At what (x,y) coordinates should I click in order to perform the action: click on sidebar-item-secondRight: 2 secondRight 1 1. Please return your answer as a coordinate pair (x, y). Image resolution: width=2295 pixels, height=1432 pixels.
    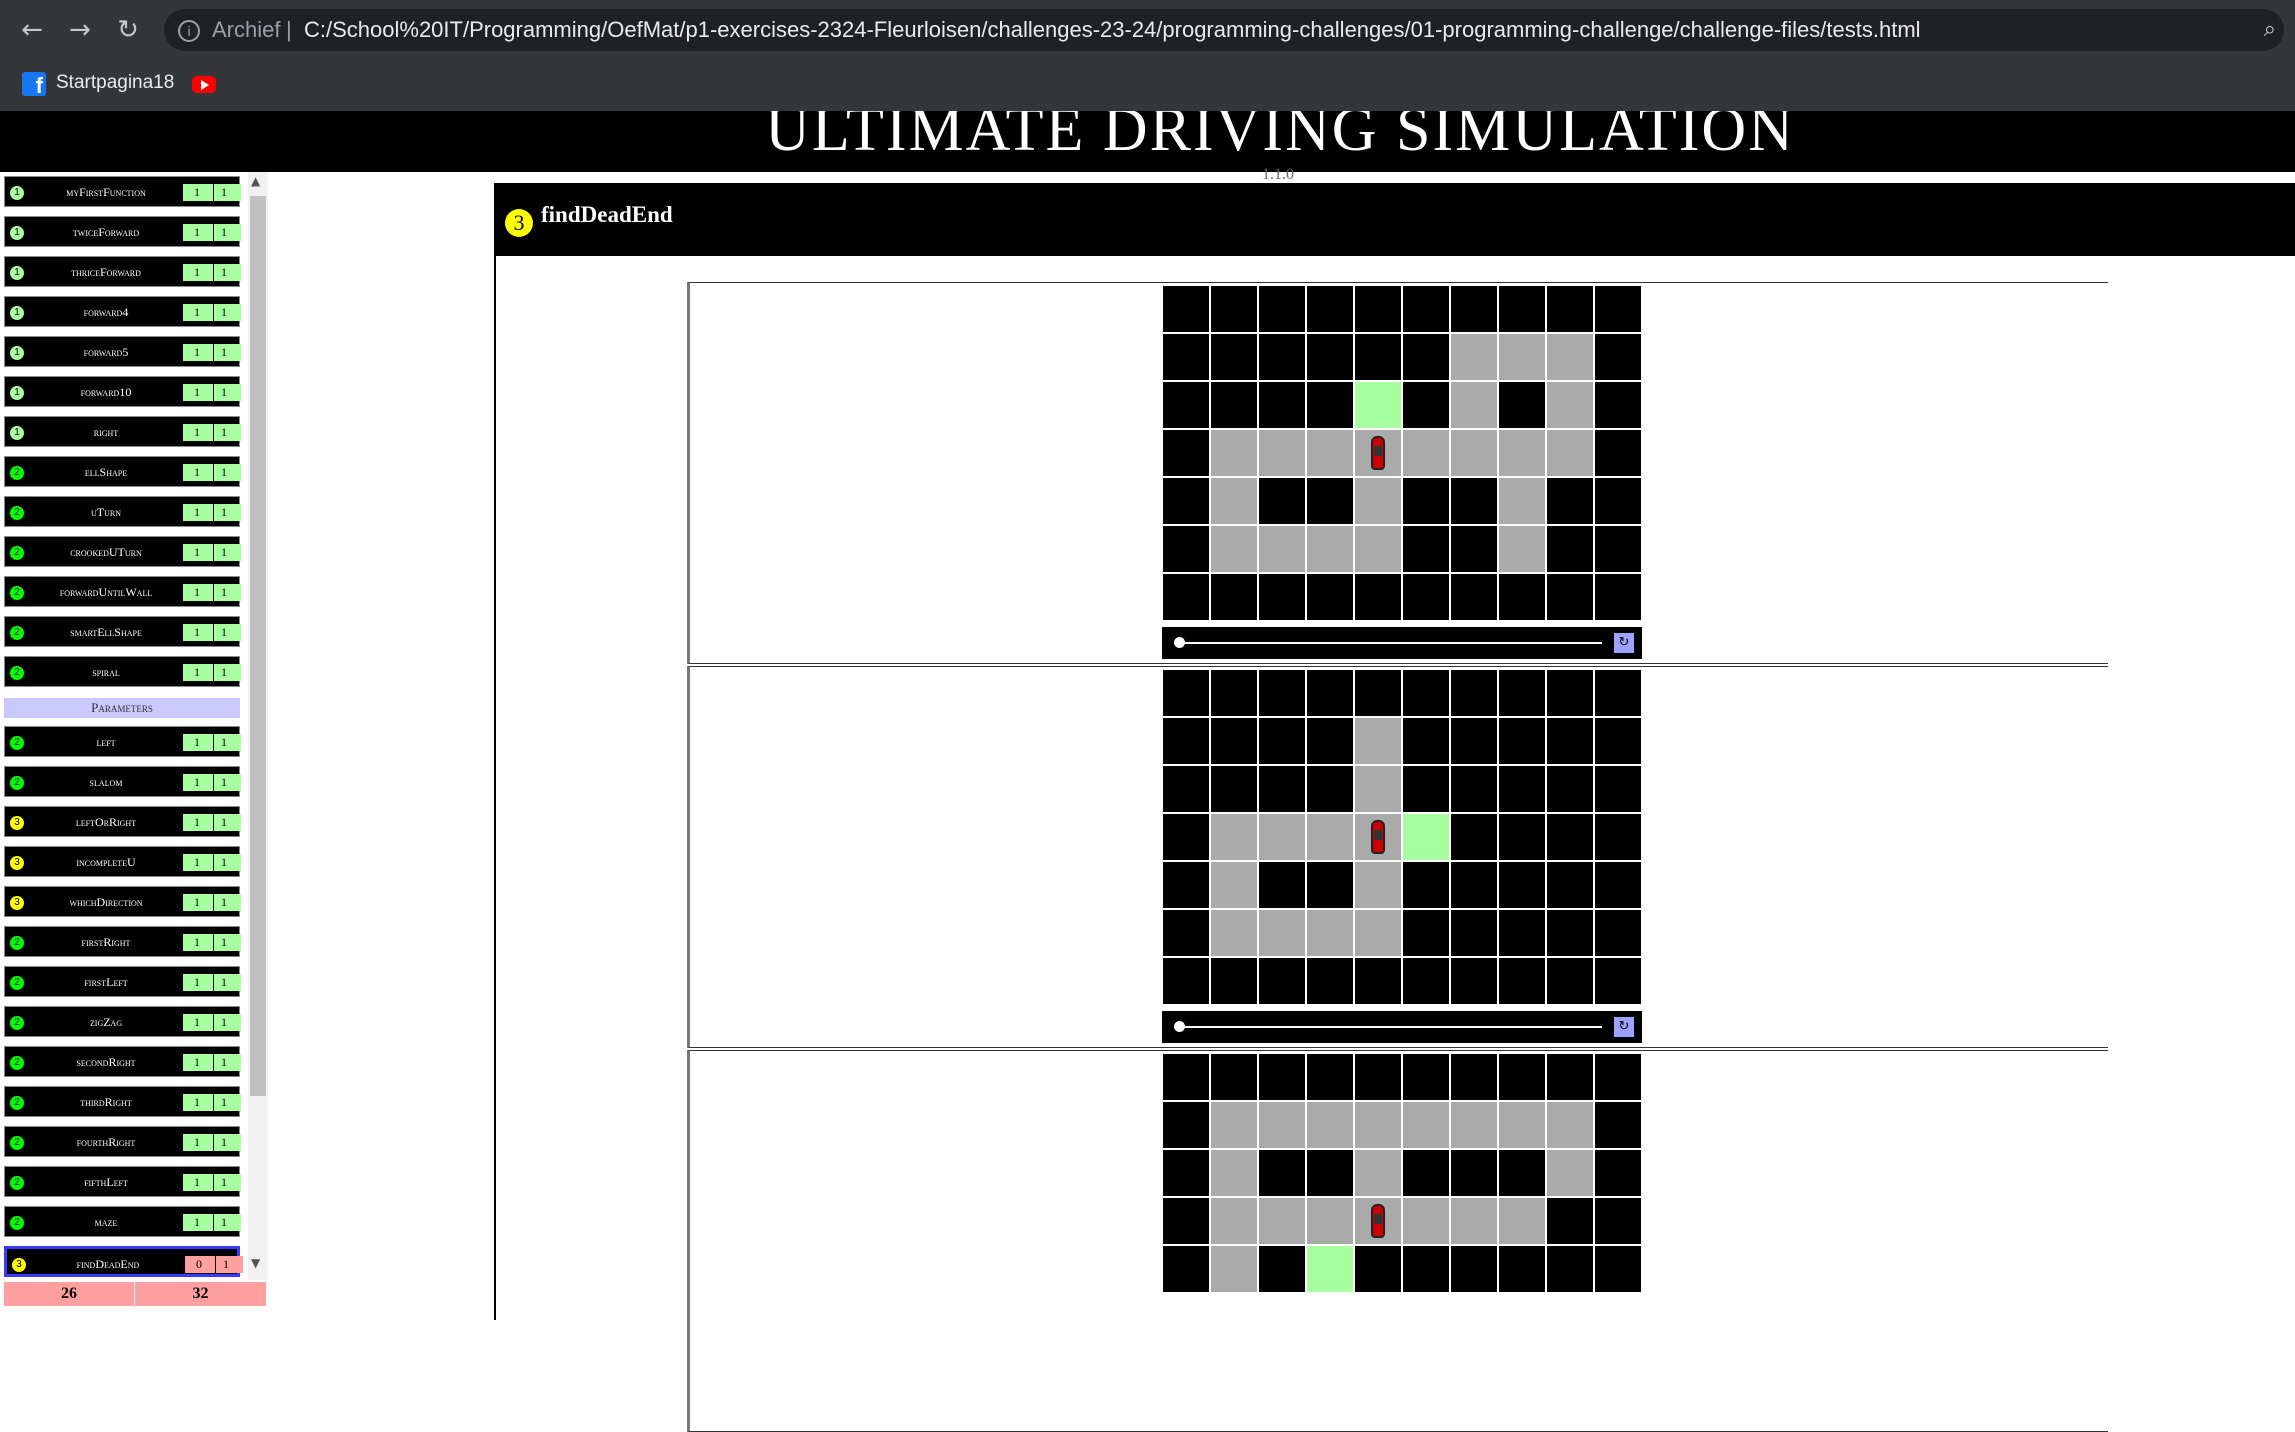
    Looking at the image, I should click on (122, 1061).